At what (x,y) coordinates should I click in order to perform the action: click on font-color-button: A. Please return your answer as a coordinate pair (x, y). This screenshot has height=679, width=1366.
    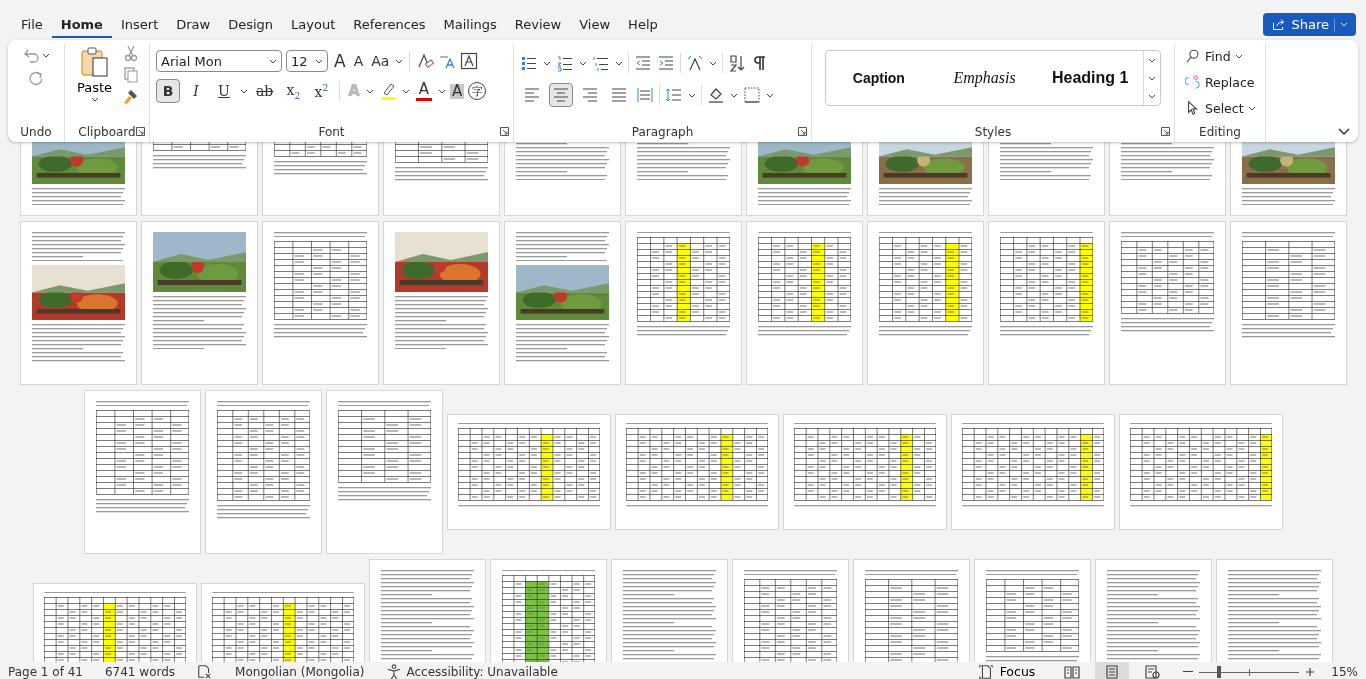
    Looking at the image, I should click on (423, 91).